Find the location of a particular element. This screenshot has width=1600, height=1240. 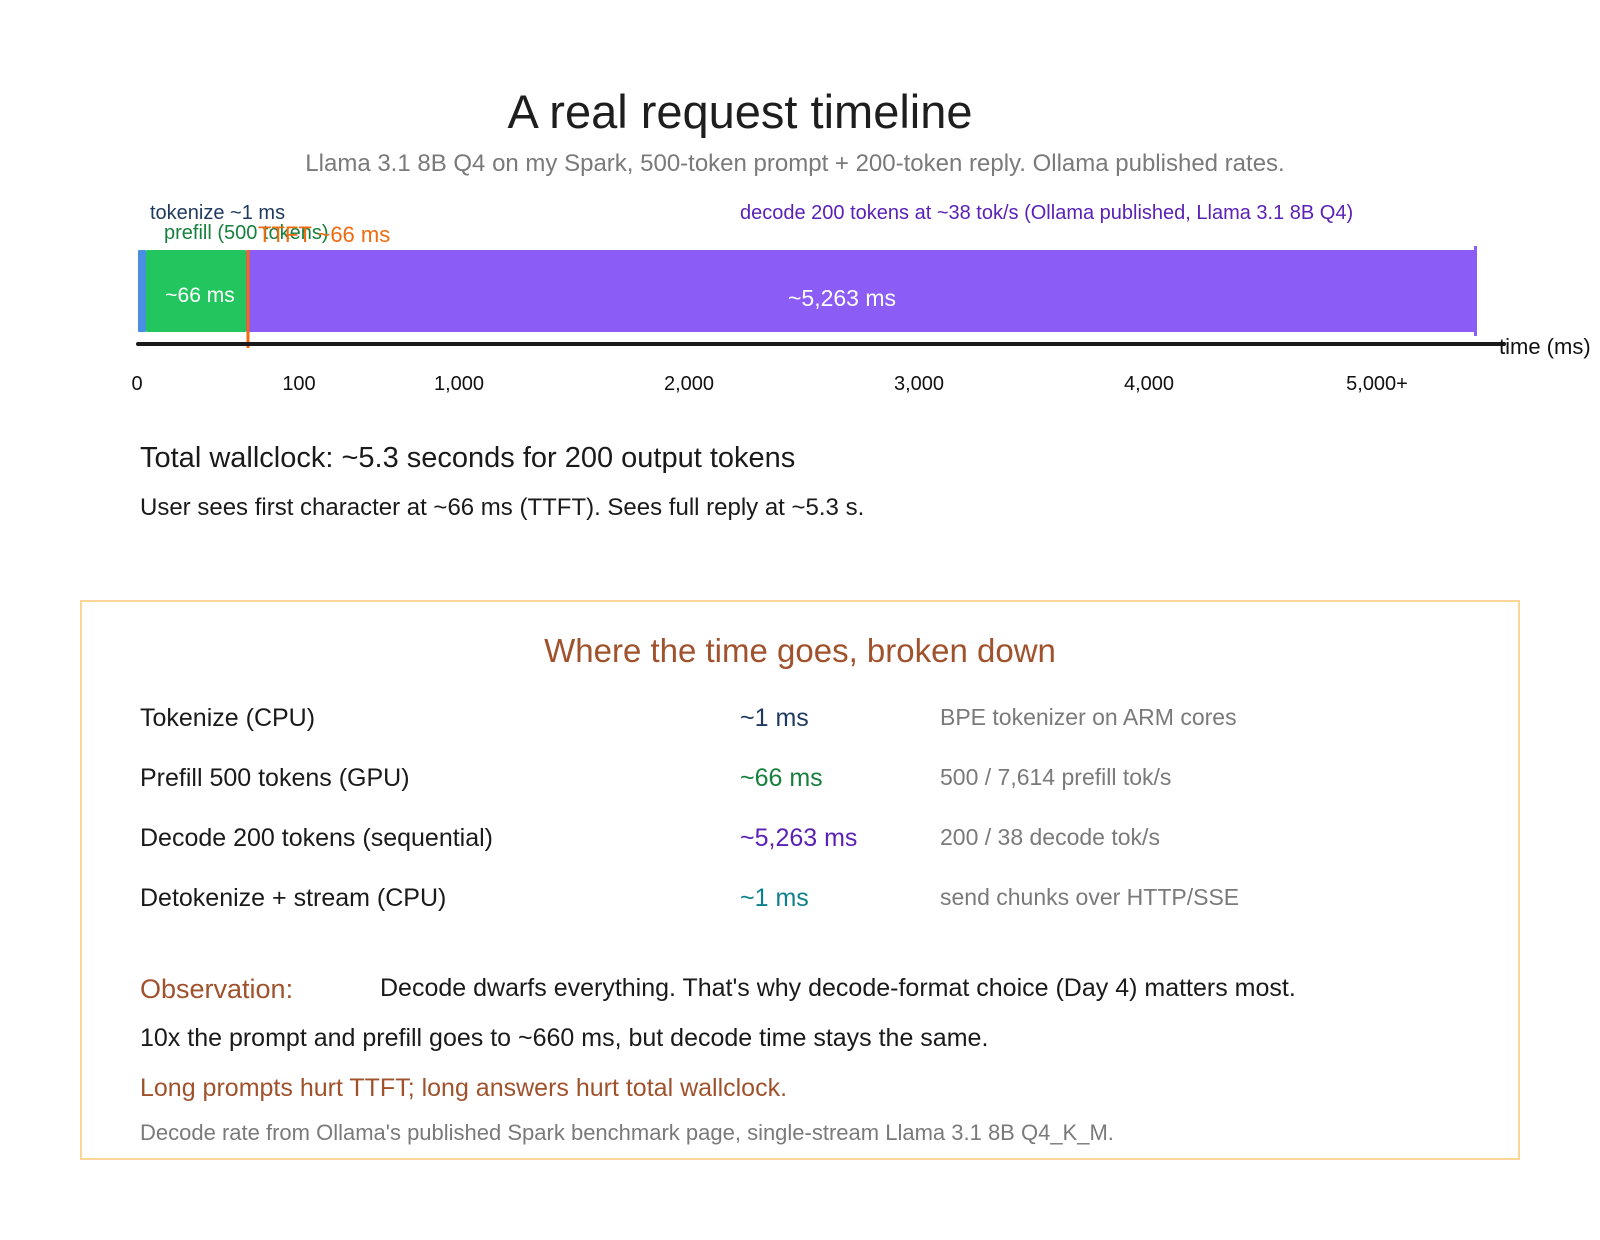

breakdown-row-note: 200 / 38 decode tok/s is located at coordinates (1050, 837).